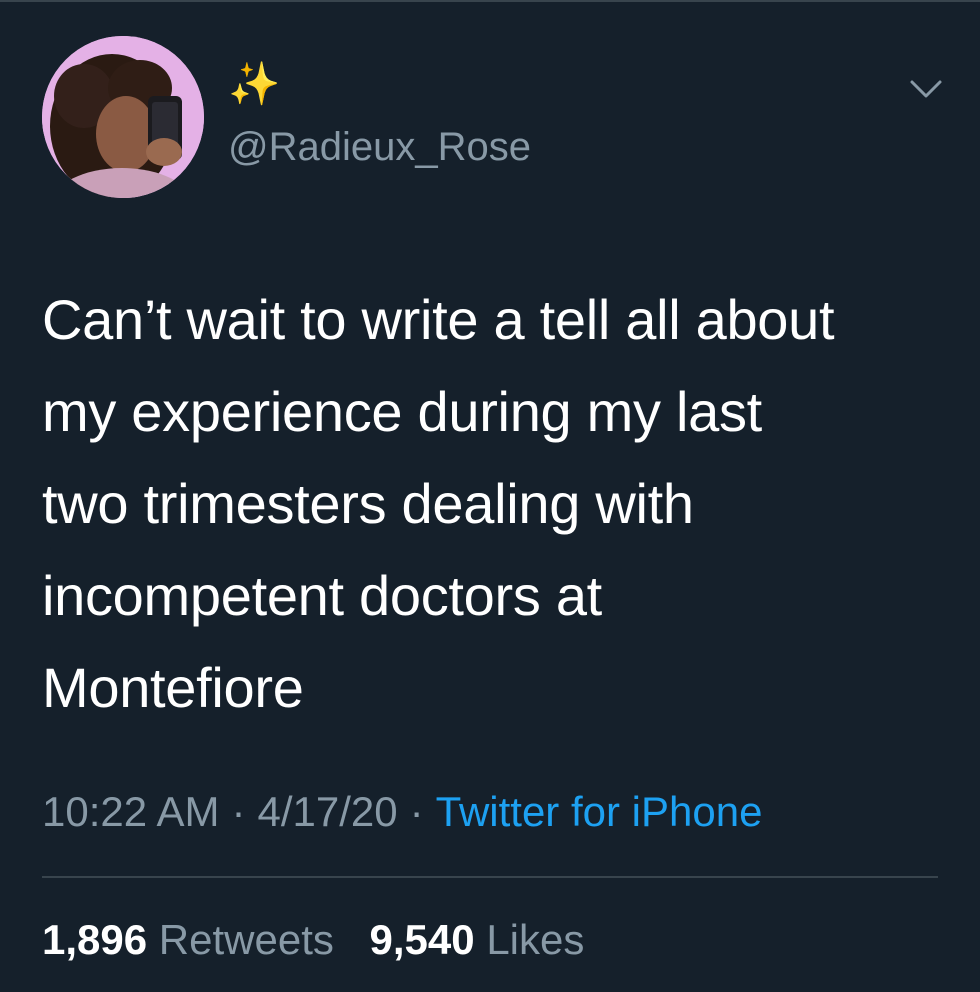 The width and height of the screenshot is (980, 992). What do you see at coordinates (535, 939) in the screenshot?
I see `likes-label: Likes` at bounding box center [535, 939].